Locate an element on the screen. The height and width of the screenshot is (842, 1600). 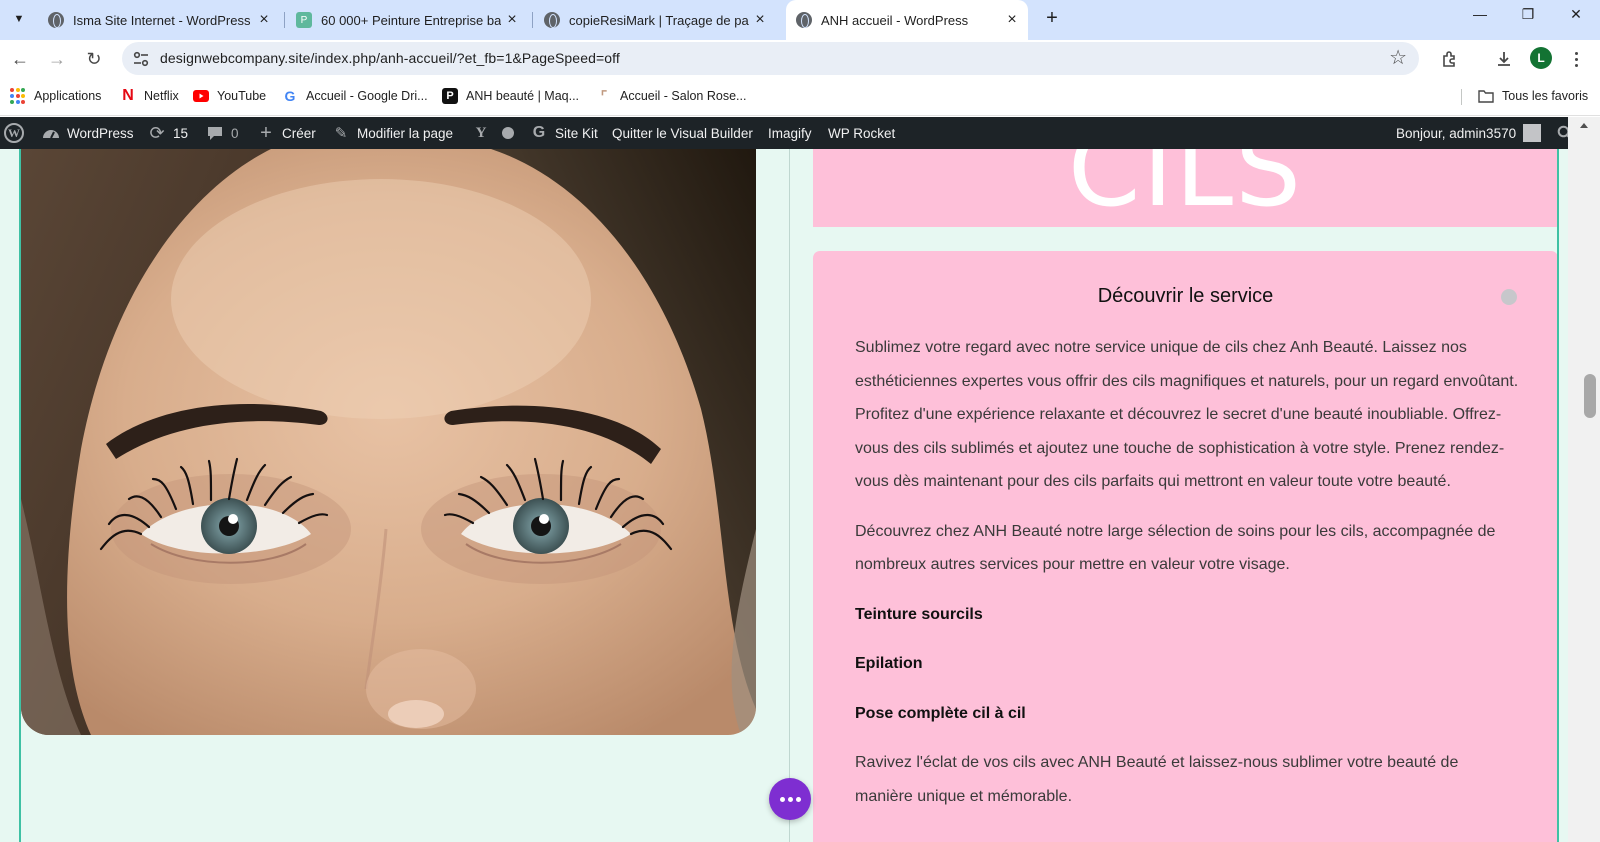
site-info-icon is located at coordinates (141, 59).